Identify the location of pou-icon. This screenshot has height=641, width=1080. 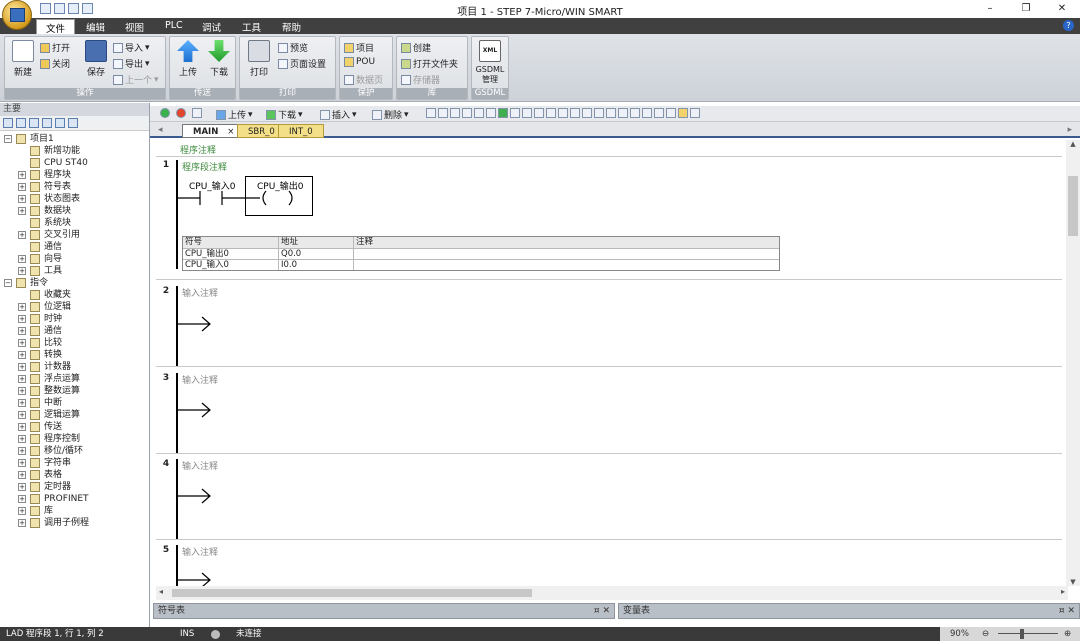
(683, 113).